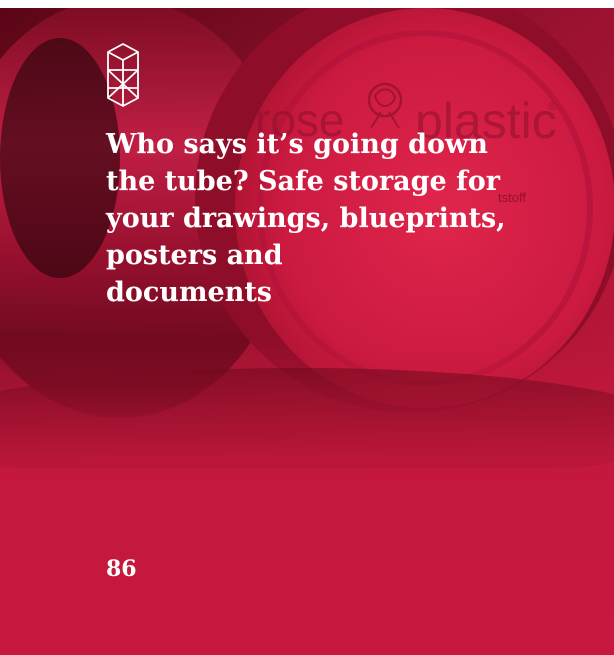 Image resolution: width=614 pixels, height=655 pixels. I want to click on page-number: 86, so click(121, 569).